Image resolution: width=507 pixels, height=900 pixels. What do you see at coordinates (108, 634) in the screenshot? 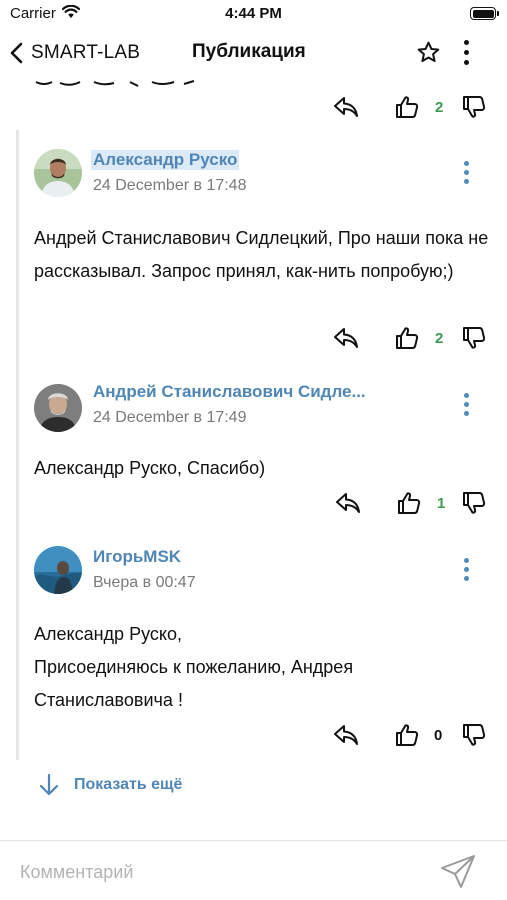
I see `comment-text-line: Александр Руско,` at bounding box center [108, 634].